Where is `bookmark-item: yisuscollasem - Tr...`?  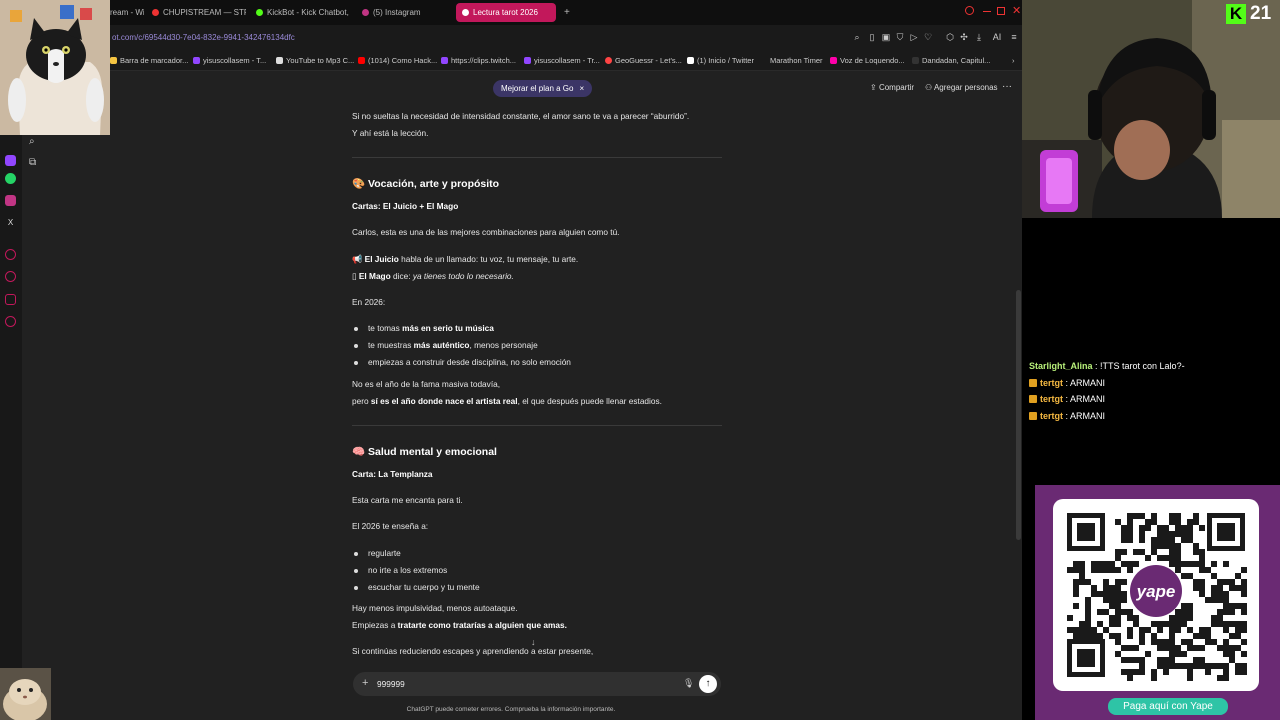 bookmark-item: yisuscollasem - Tr... is located at coordinates (562, 60).